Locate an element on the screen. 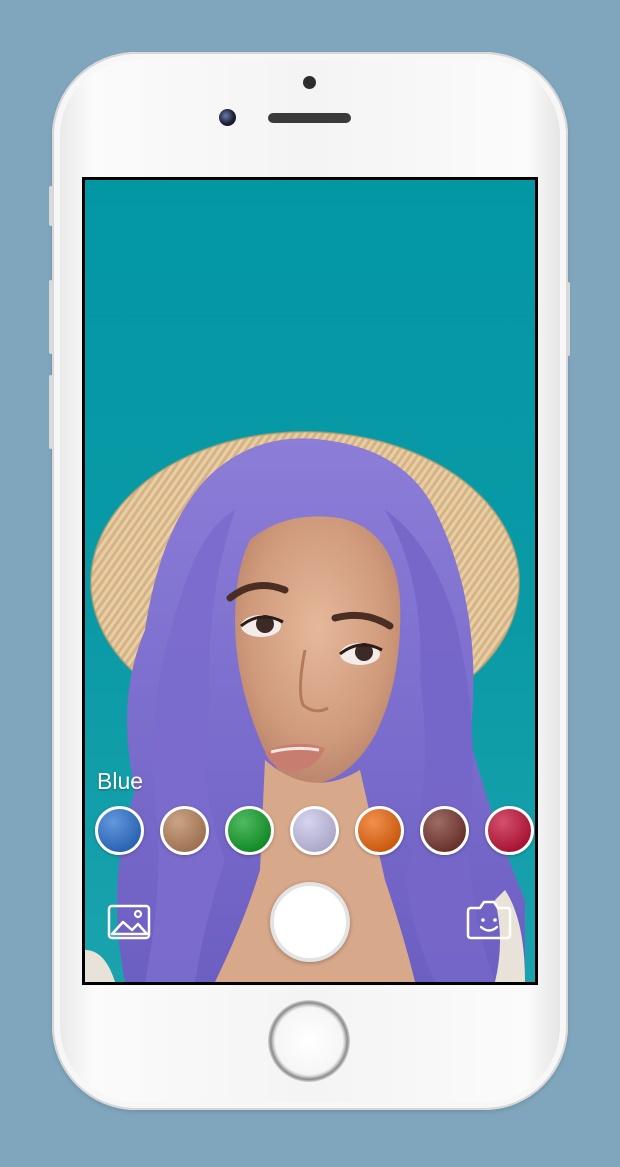  switch-camera-button is located at coordinates (489, 919).